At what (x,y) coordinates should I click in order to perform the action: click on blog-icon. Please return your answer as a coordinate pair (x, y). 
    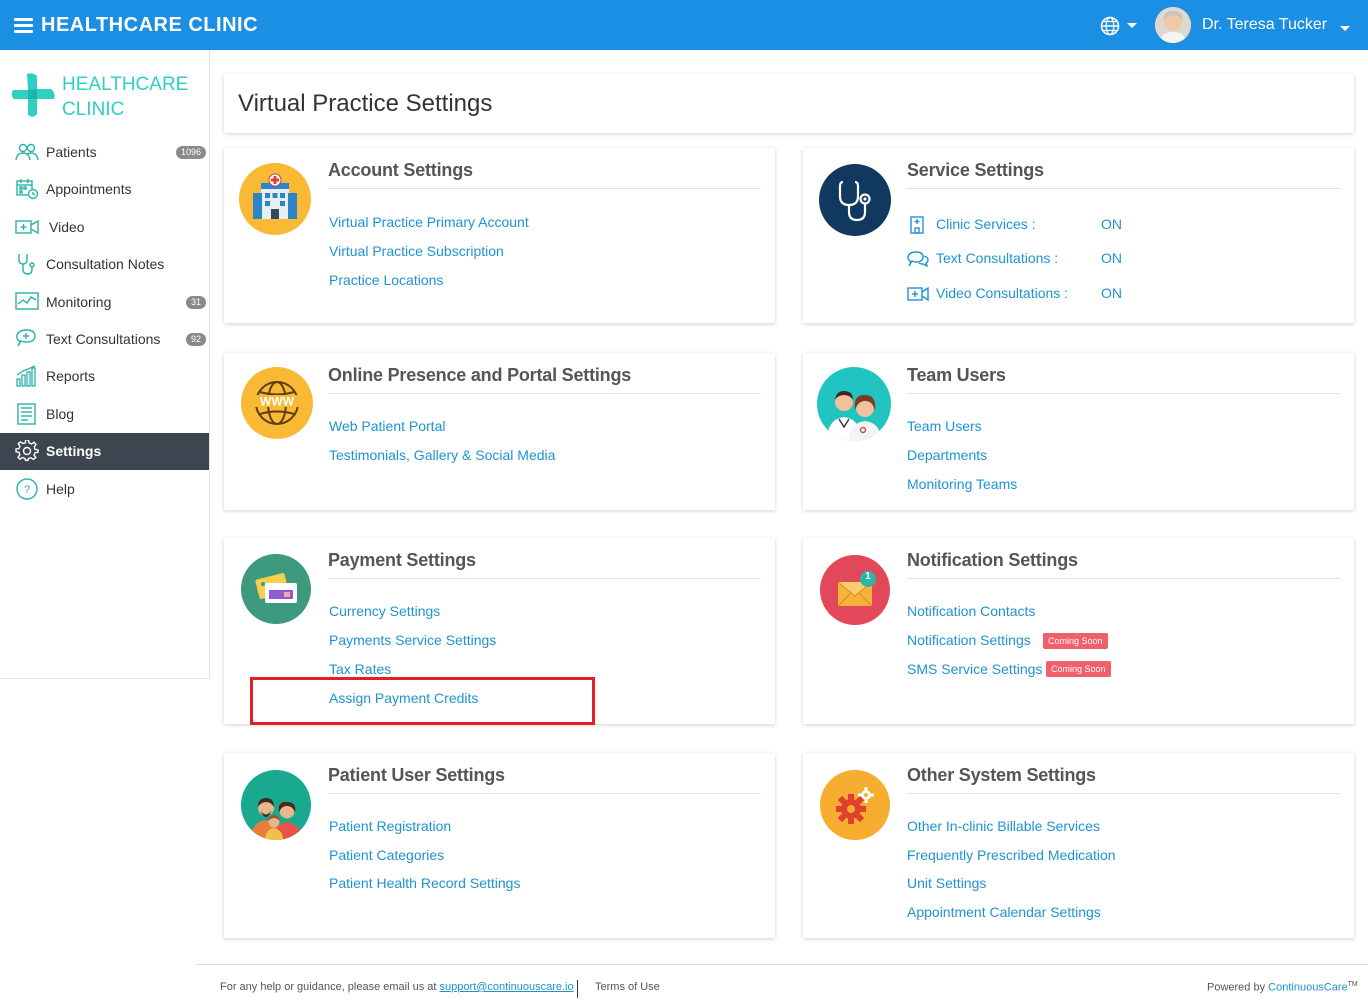
    Looking at the image, I should click on (26, 414).